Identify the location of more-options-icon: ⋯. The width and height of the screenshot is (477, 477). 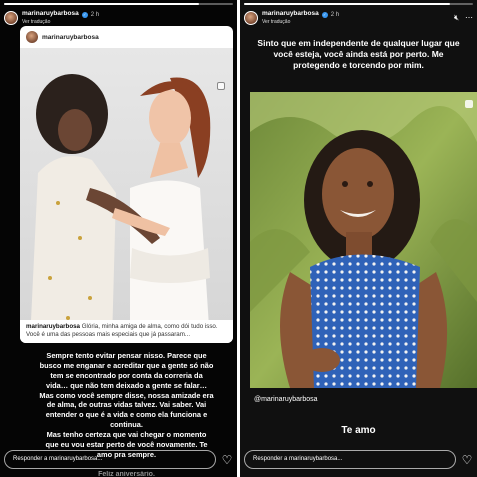
(469, 18).